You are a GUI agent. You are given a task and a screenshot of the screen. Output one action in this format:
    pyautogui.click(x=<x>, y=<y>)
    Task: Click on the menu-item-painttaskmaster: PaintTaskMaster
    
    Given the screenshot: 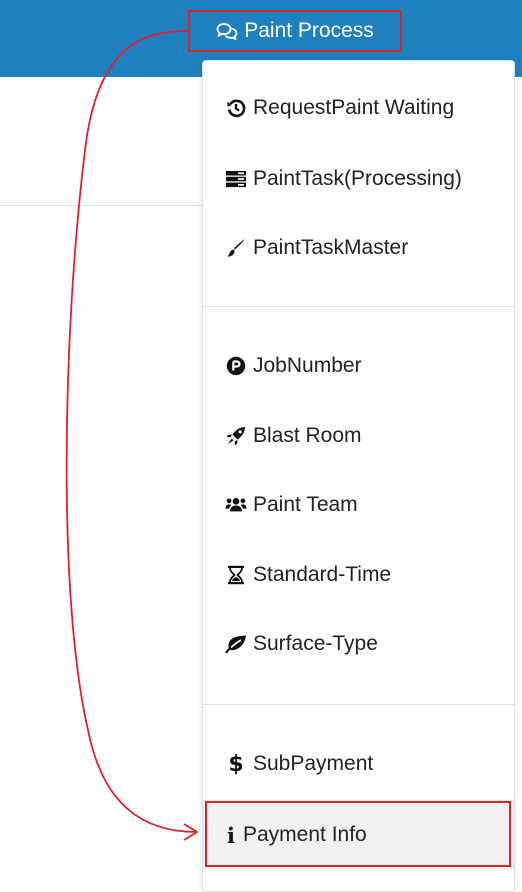 What is the action you would take?
    pyautogui.click(x=358, y=248)
    